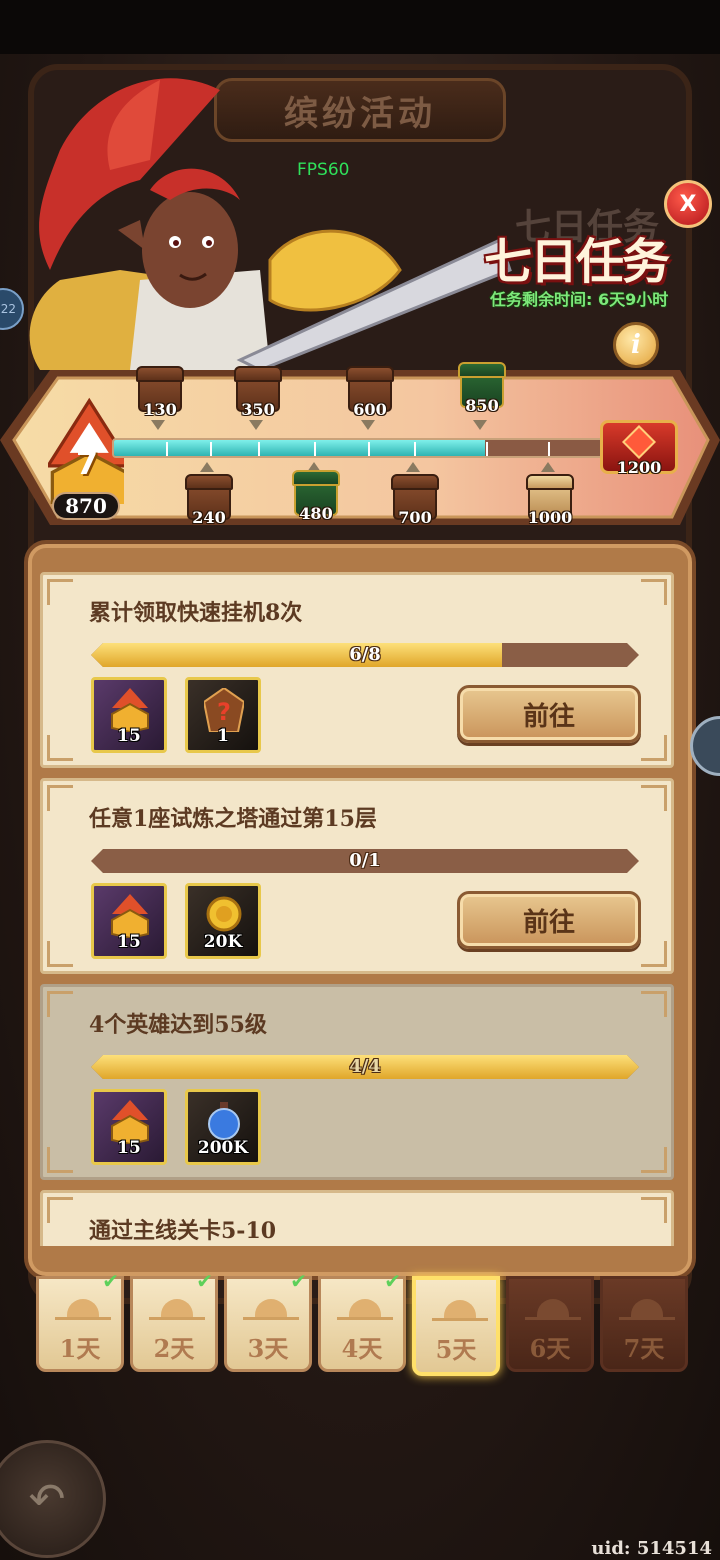  I want to click on milestone-chest-240: 240, so click(209, 500).